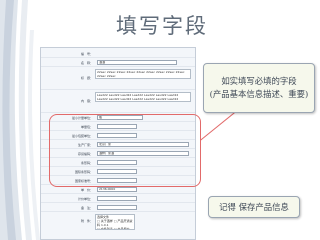  Describe the element at coordinates (217, 126) in the screenshot. I see `highlight-connector` at that location.